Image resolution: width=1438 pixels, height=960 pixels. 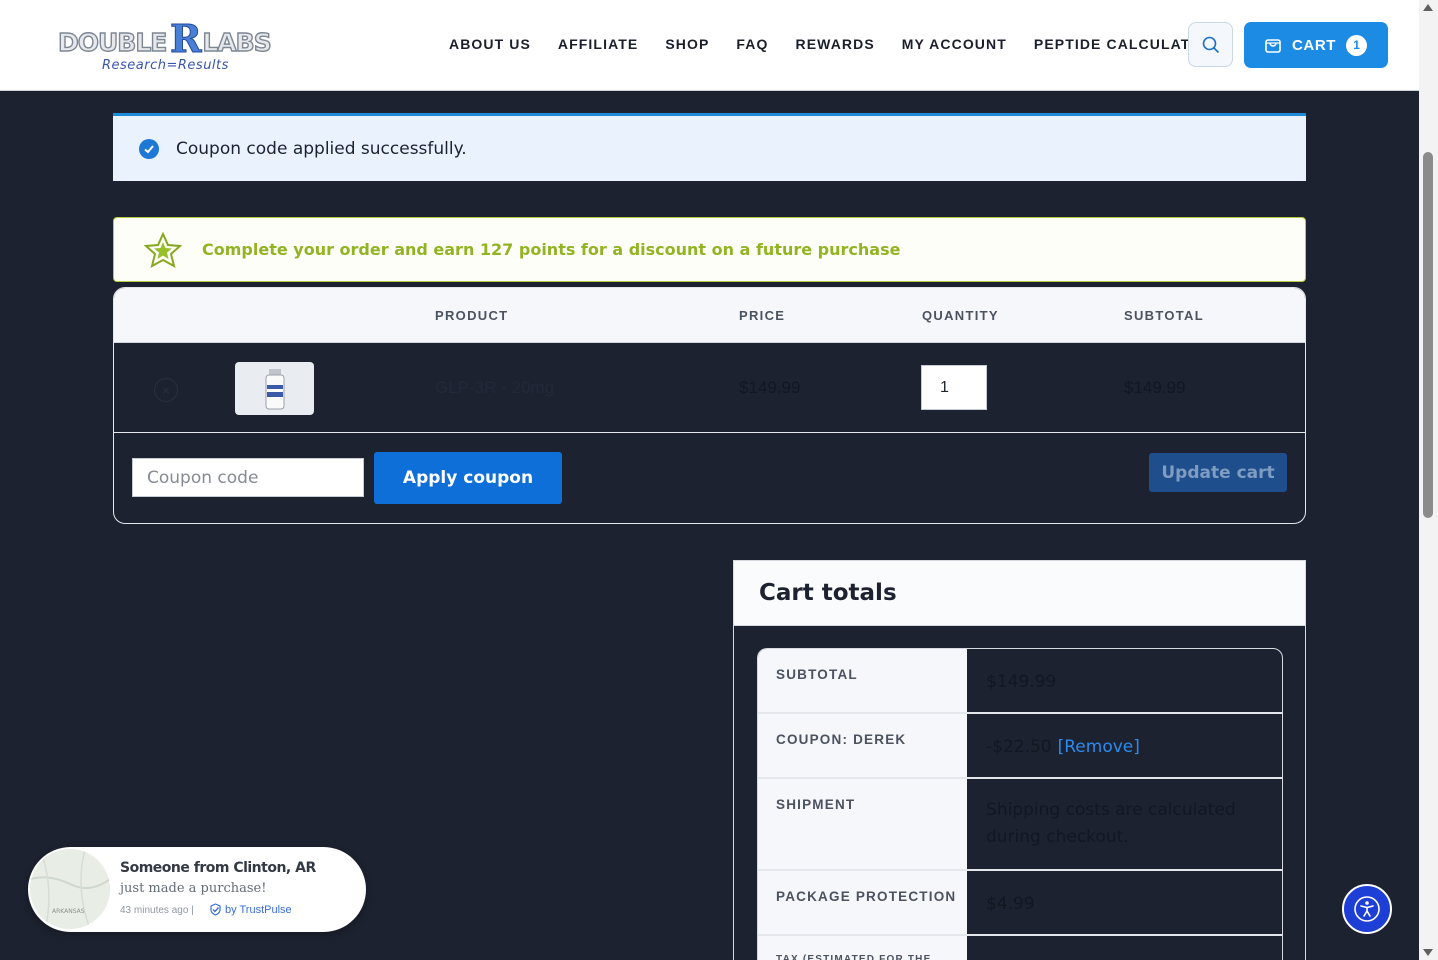 I want to click on totals-label: PACKAGE PROTECTION, so click(x=862, y=902).